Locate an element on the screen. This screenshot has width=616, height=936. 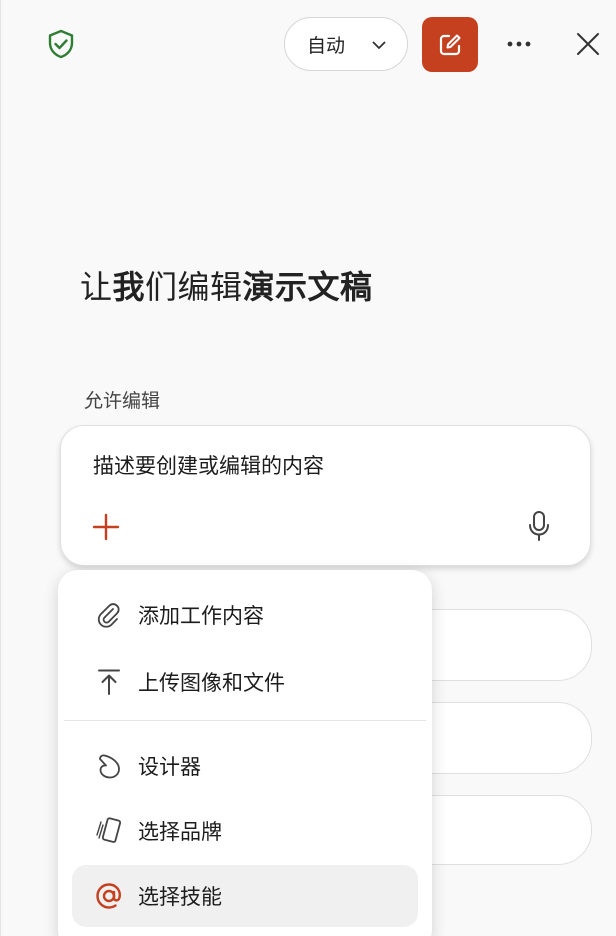
paperclip-icon is located at coordinates (108, 615).